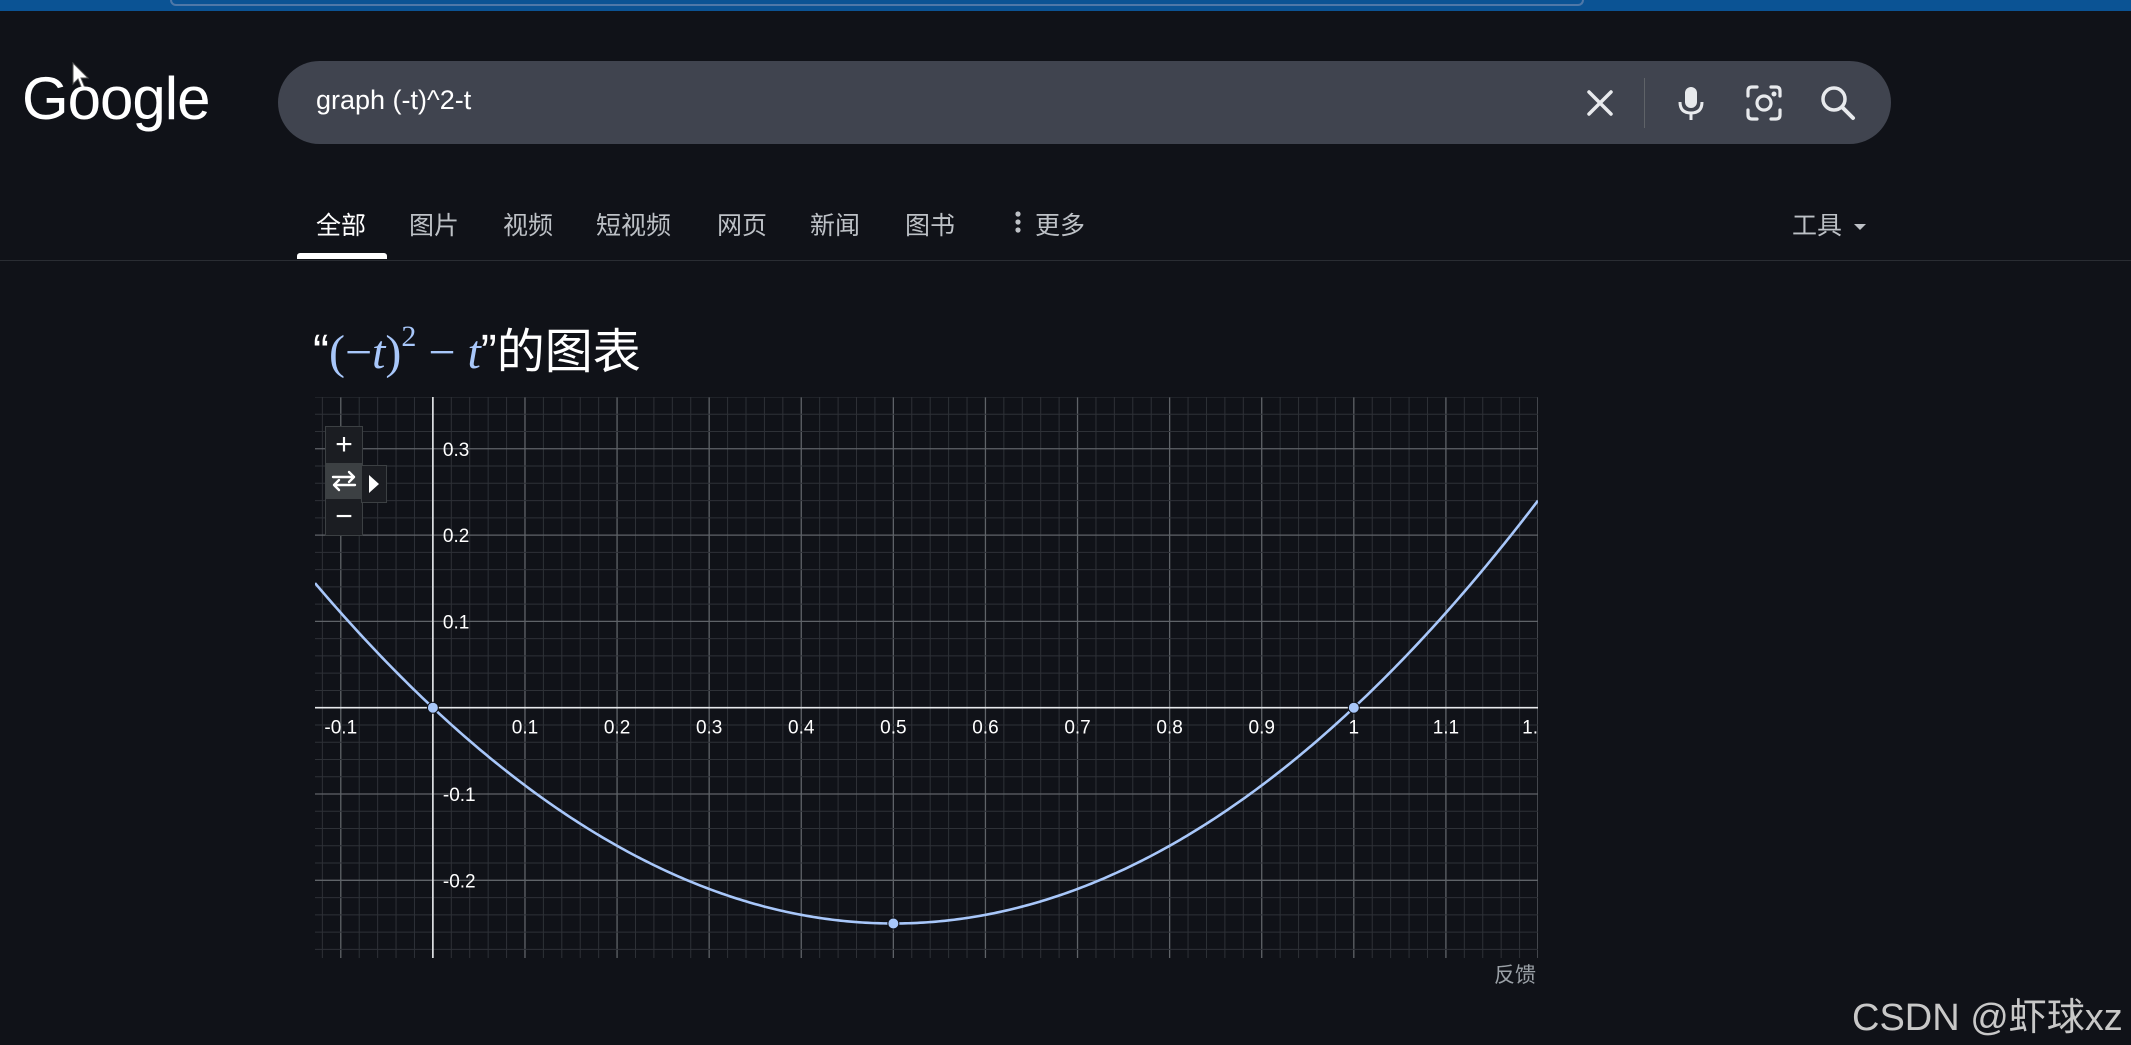  Describe the element at coordinates (344, 517) in the screenshot. I see `zoom-out-button: −` at that location.